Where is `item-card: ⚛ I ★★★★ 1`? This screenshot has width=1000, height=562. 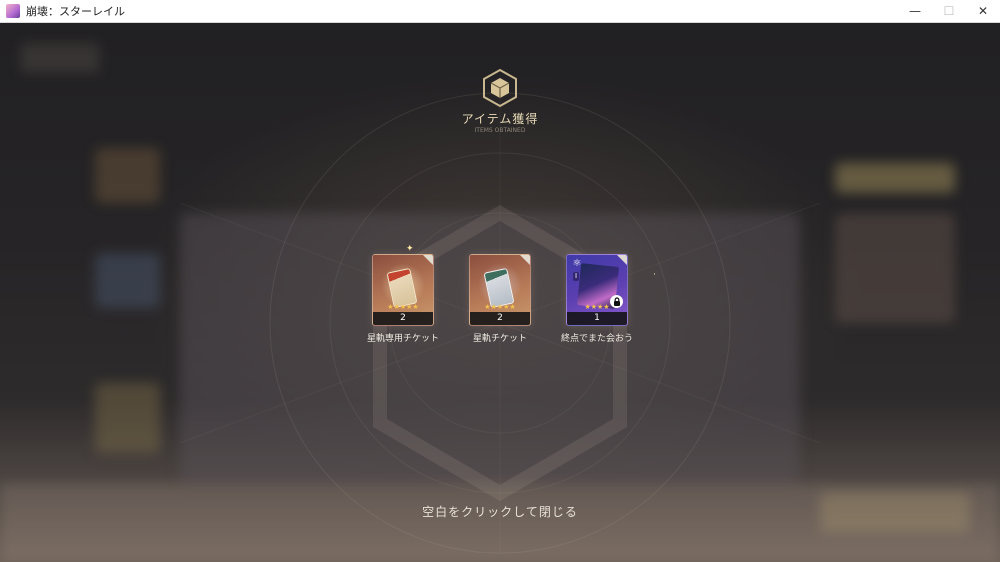 item-card: ⚛ I ★★★★ 1 is located at coordinates (597, 290).